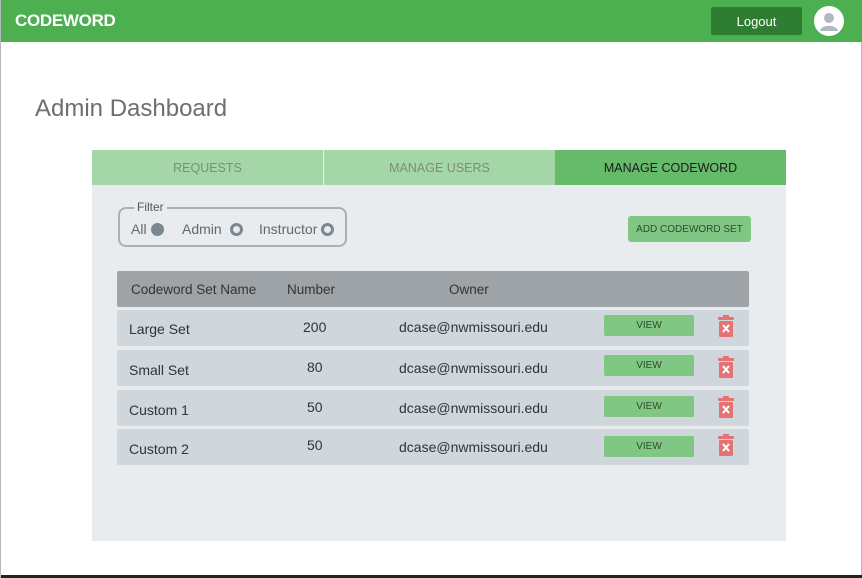 The height and width of the screenshot is (578, 862). Describe the element at coordinates (208, 167) in the screenshot. I see `tab-requests: REQUESTS` at that location.